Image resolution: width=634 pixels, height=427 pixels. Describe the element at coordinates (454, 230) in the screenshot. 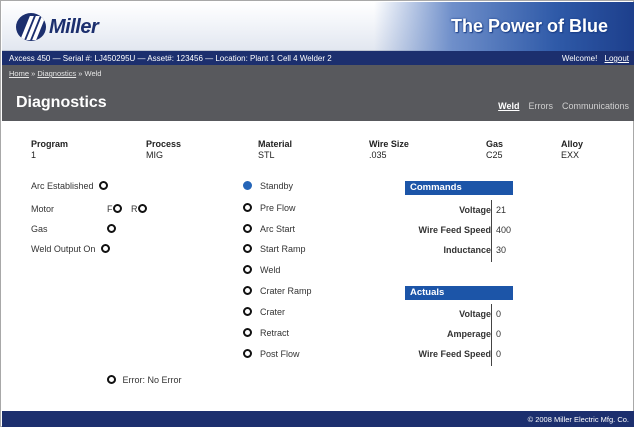

I see `command-wfs-label: Wire Feed Speed` at that location.